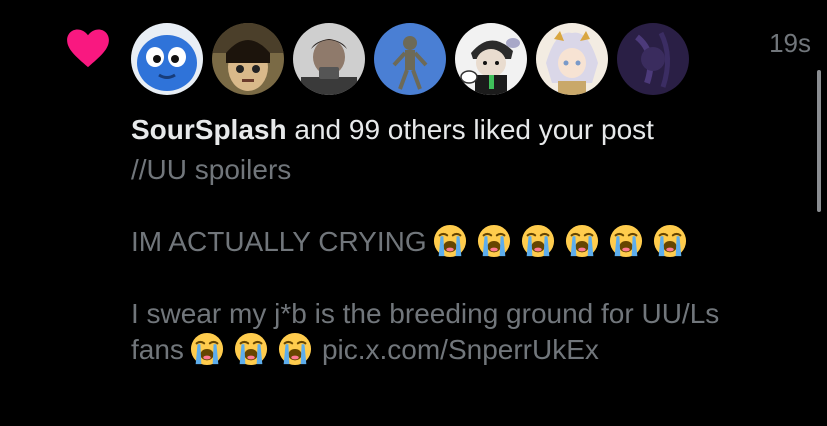 The image size is (827, 426). What do you see at coordinates (211, 169) in the screenshot?
I see `post-line-1: //UU spoilers` at bounding box center [211, 169].